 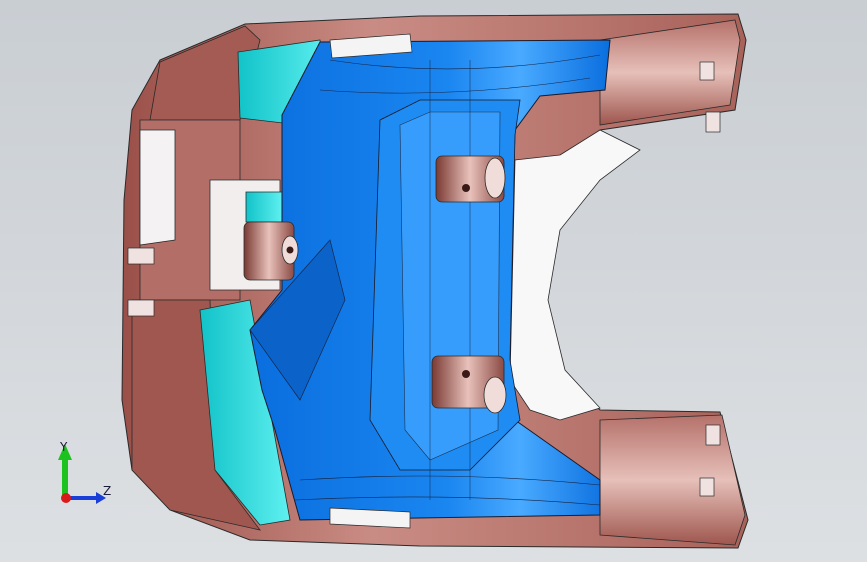 What do you see at coordinates (66, 498) in the screenshot?
I see `origin-dot` at bounding box center [66, 498].